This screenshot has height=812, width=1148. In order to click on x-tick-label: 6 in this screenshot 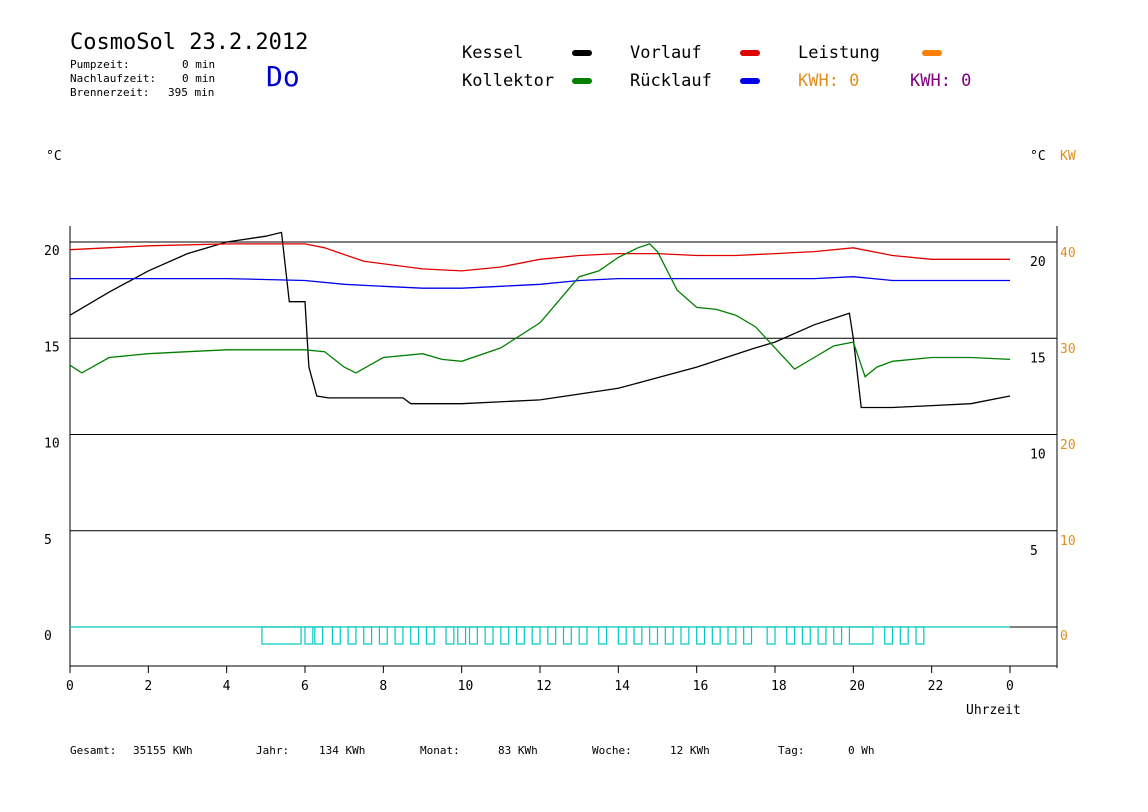, I will do `click(305, 686)`.